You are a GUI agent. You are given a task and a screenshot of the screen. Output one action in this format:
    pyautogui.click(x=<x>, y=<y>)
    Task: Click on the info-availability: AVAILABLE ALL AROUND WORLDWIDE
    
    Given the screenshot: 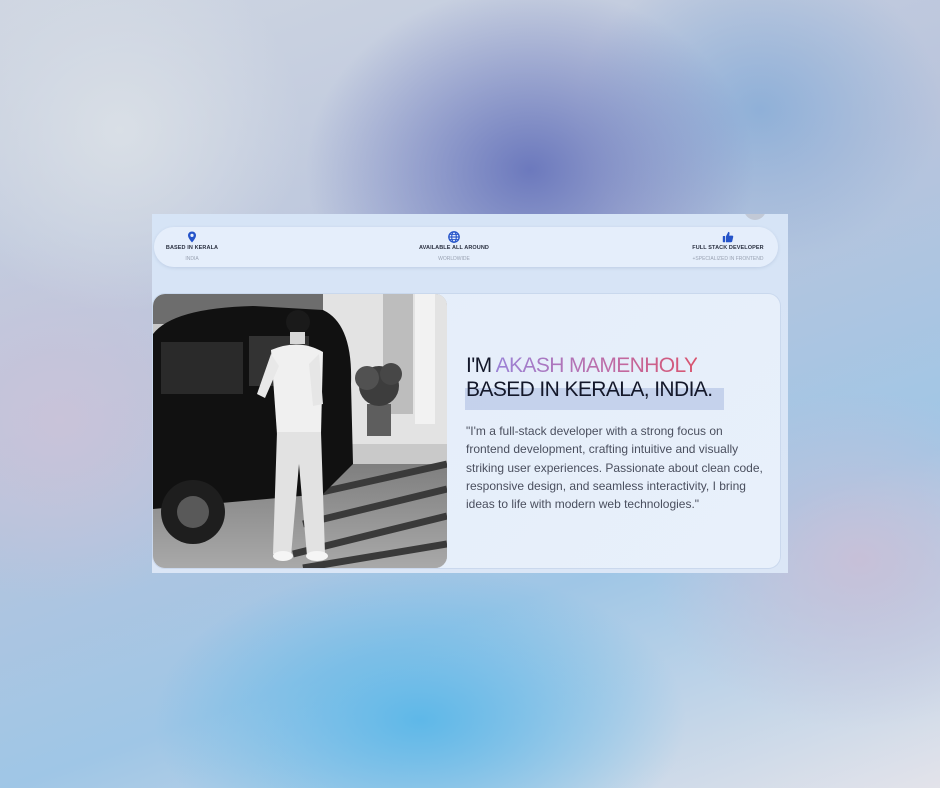 What is the action you would take?
    pyautogui.click(x=454, y=246)
    